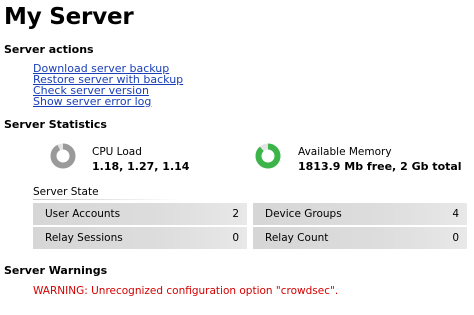  Describe the element at coordinates (297, 238) in the screenshot. I see `stat-name: Relay Count` at that location.